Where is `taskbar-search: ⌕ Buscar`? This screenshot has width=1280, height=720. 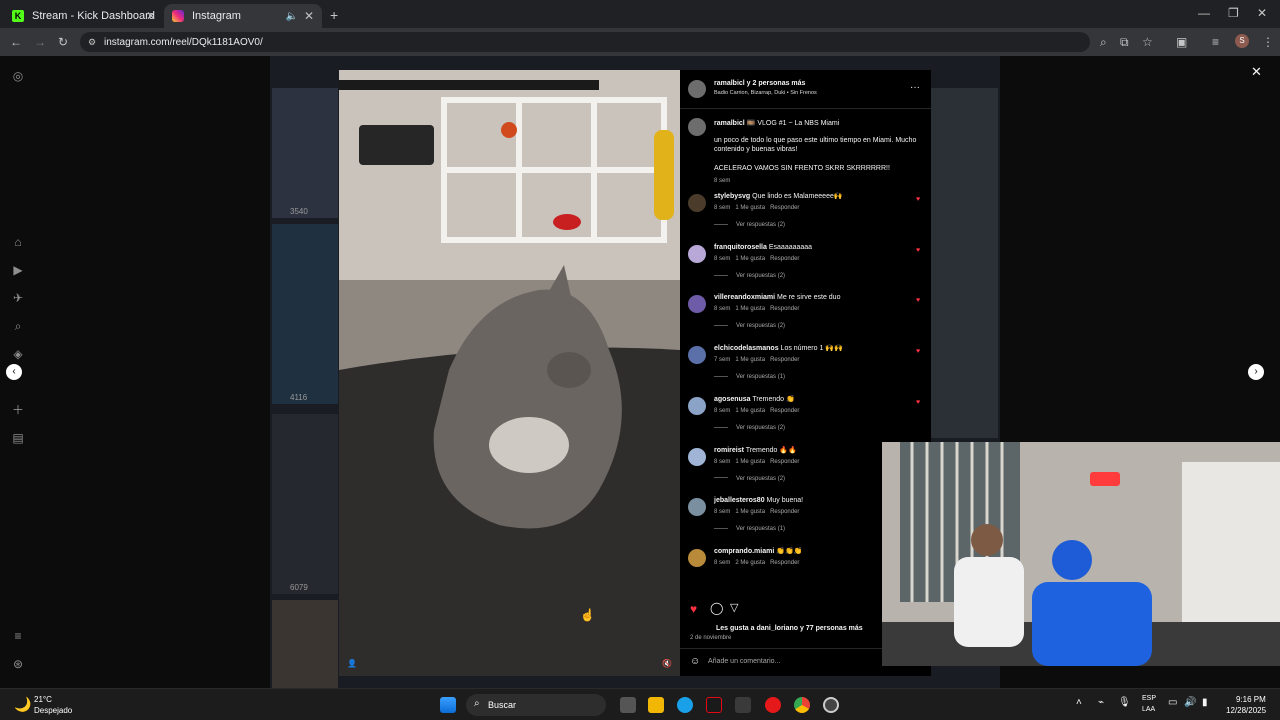
taskbar-search: ⌕ Buscar is located at coordinates (536, 705).